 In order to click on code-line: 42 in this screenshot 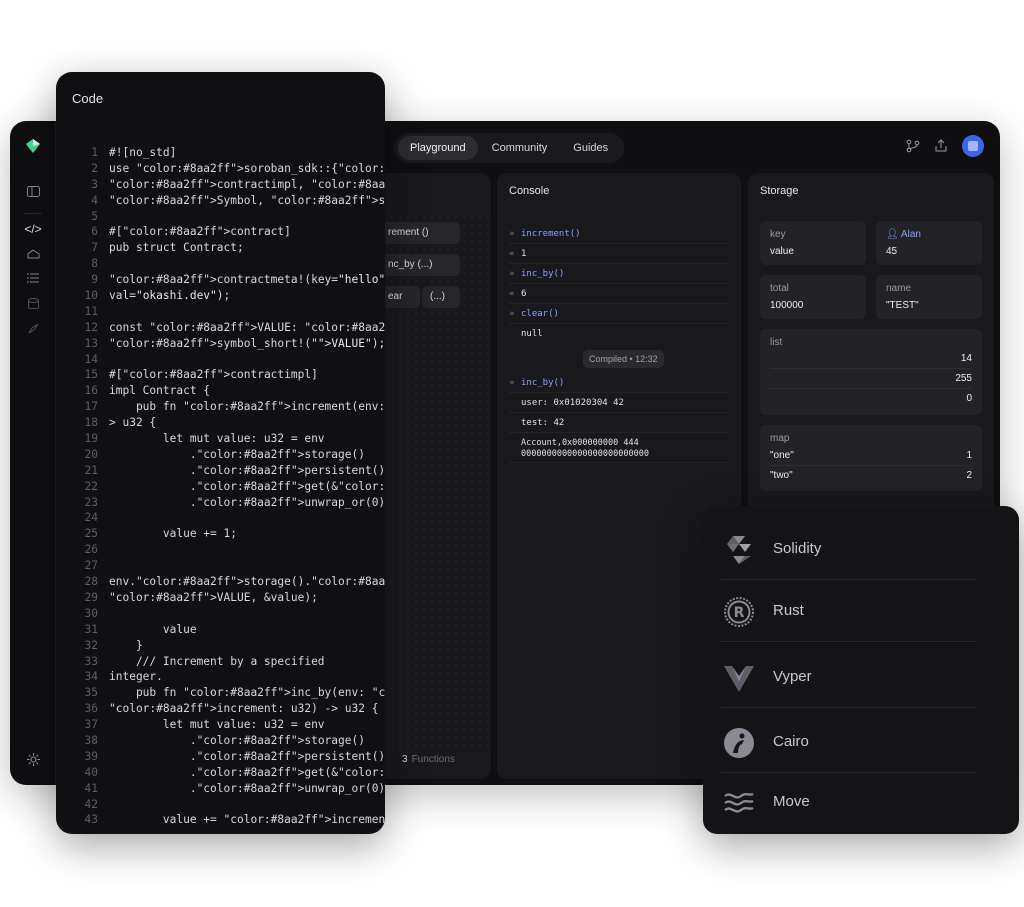, I will do `click(91, 804)`.